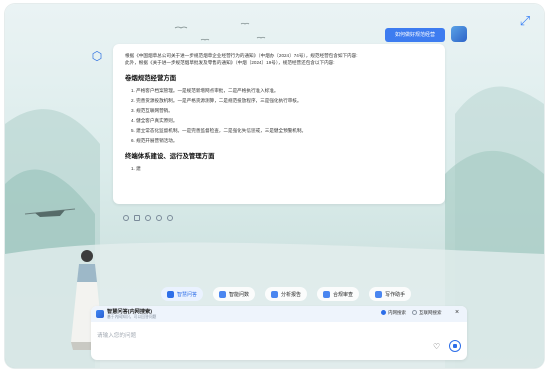 Image resolution: width=549 pixels, height=372 pixels. I want to click on favorite-icon: ♡, so click(436, 347).